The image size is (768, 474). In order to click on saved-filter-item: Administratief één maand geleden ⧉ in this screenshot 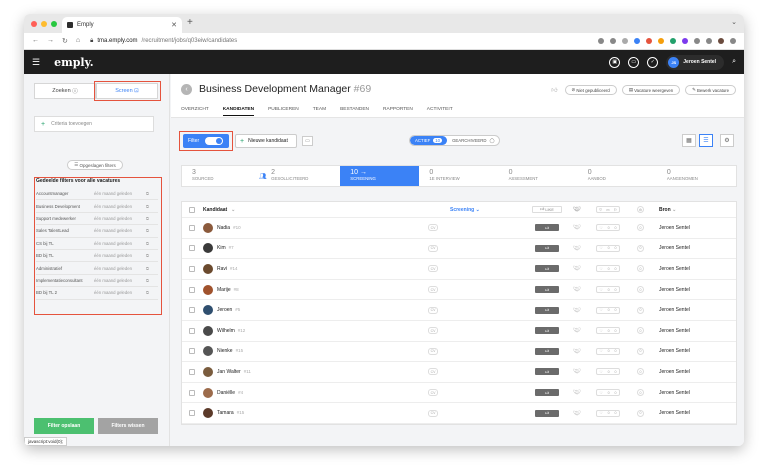, I will do `click(97, 268)`.